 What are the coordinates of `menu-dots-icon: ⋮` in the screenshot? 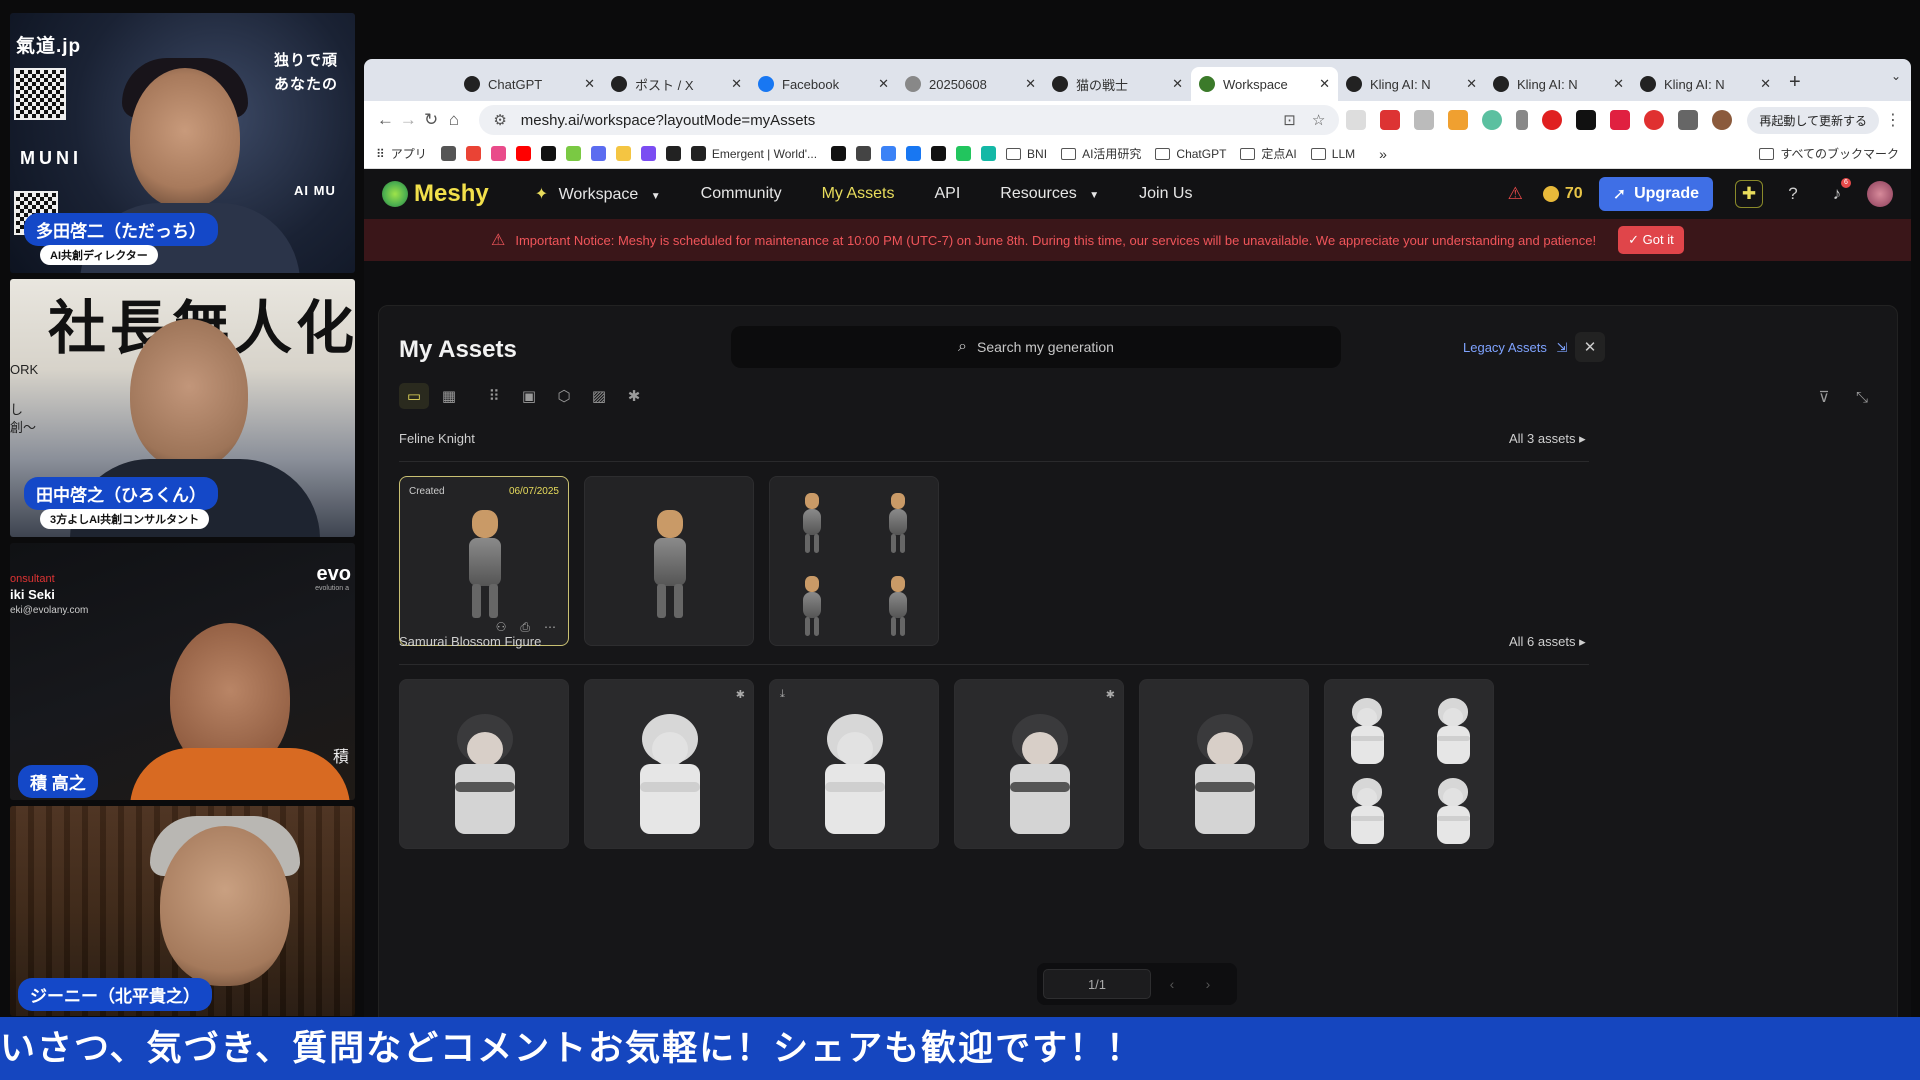 It's located at (1893, 120).